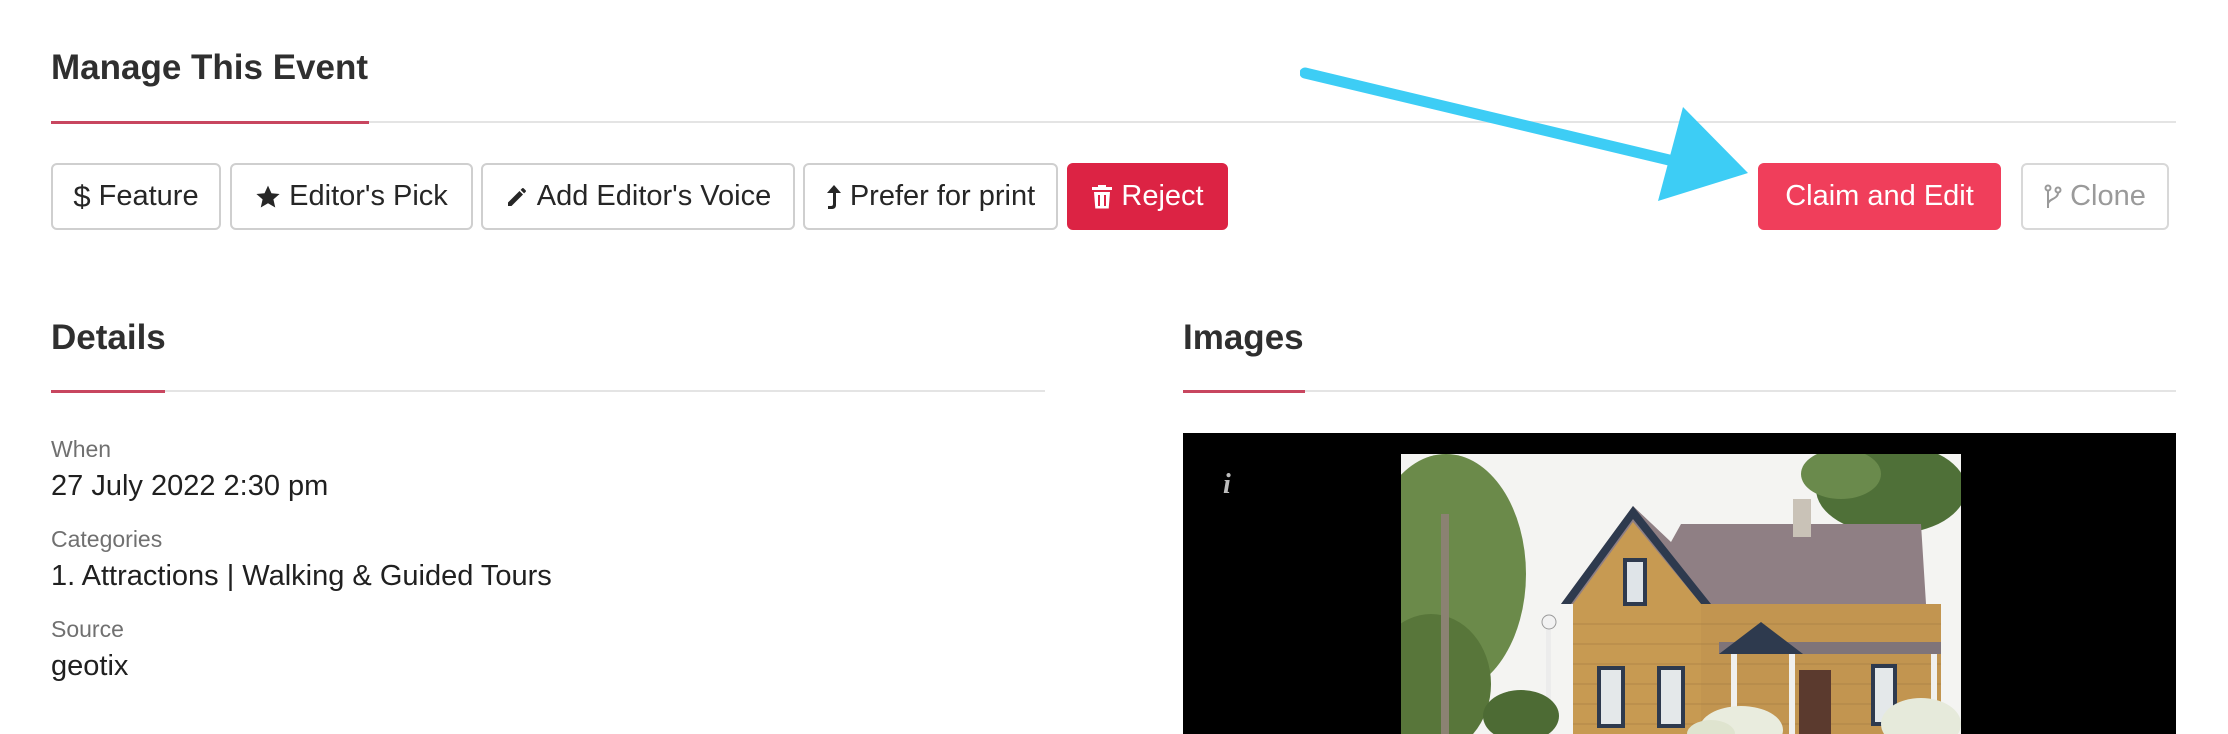 The height and width of the screenshot is (734, 2228). Describe the element at coordinates (268, 196) in the screenshot. I see `star-icon` at that location.